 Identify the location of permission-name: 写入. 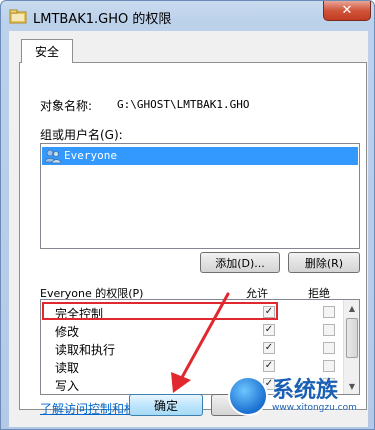
(67, 386).